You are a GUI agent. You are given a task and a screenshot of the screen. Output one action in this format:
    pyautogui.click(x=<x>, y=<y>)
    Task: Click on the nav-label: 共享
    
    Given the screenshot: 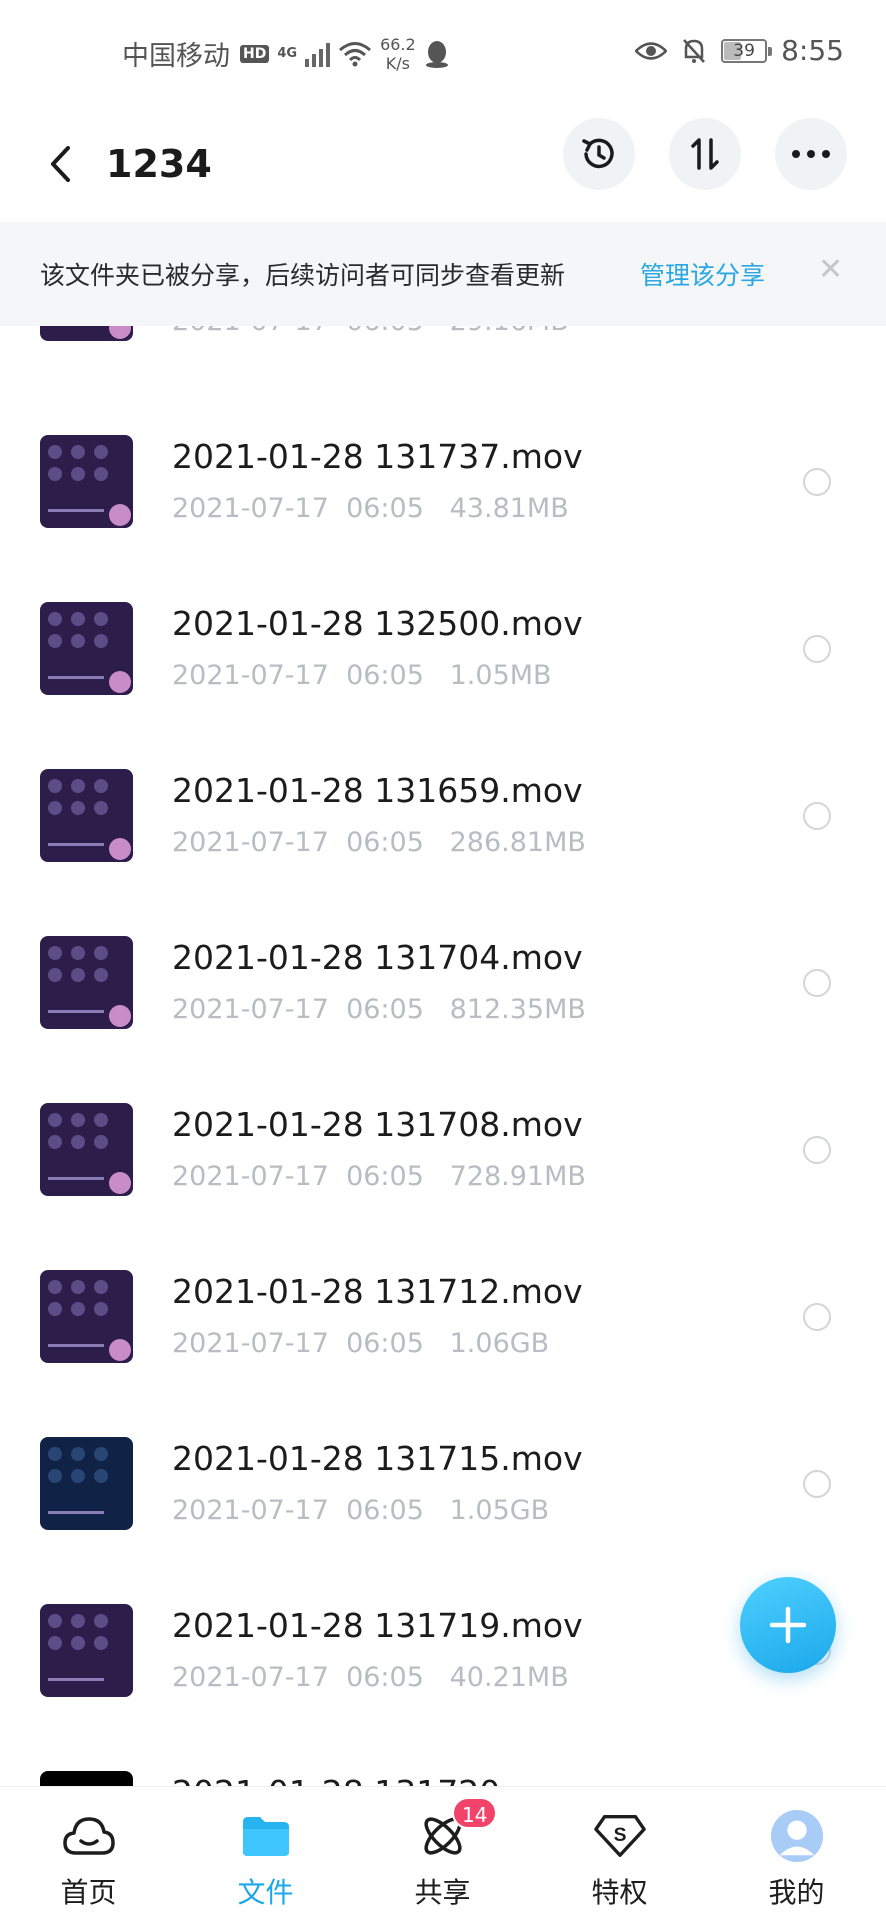 What is the action you would take?
    pyautogui.click(x=442, y=1892)
    